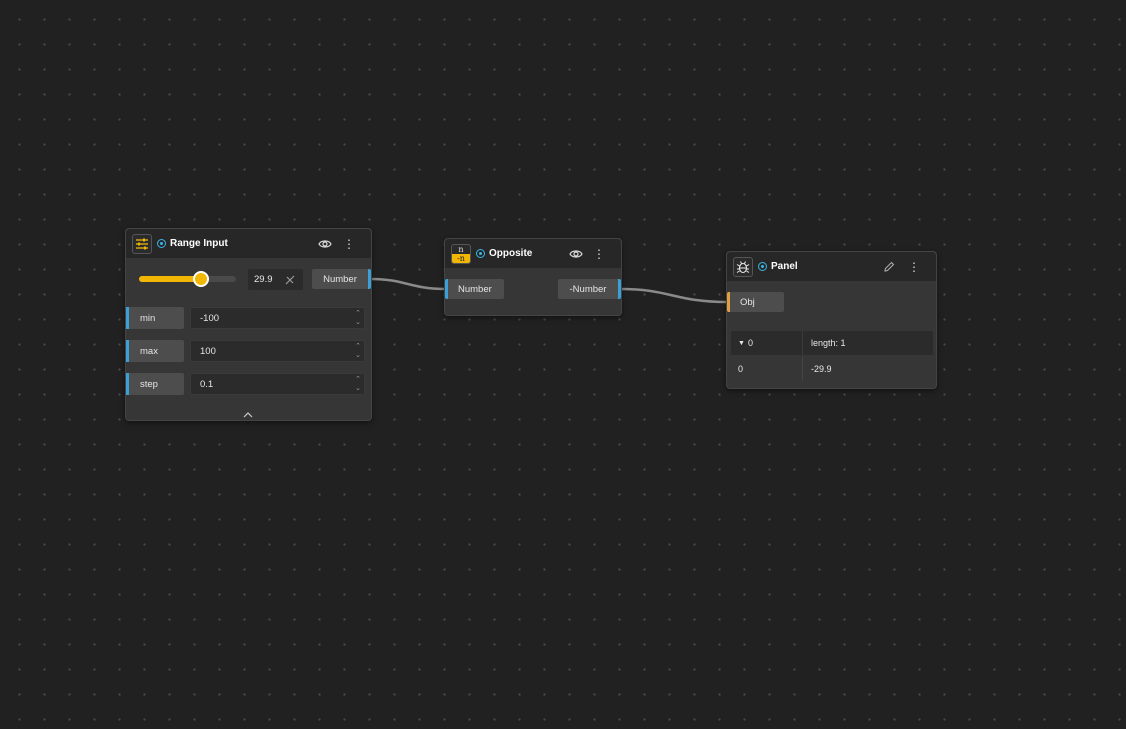  Describe the element at coordinates (784, 266) in the screenshot. I see `node-title: Panel` at that location.